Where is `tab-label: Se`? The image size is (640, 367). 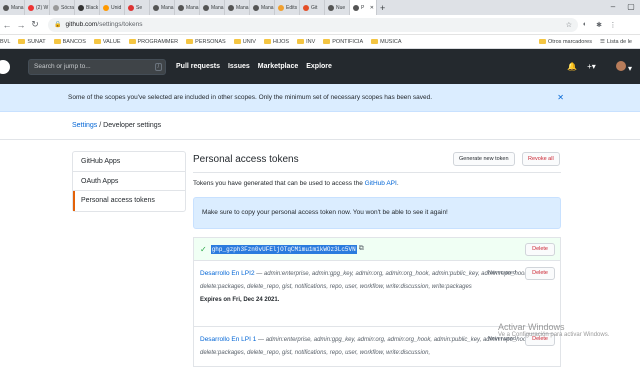
tab-label: Se is located at coordinates (139, 7).